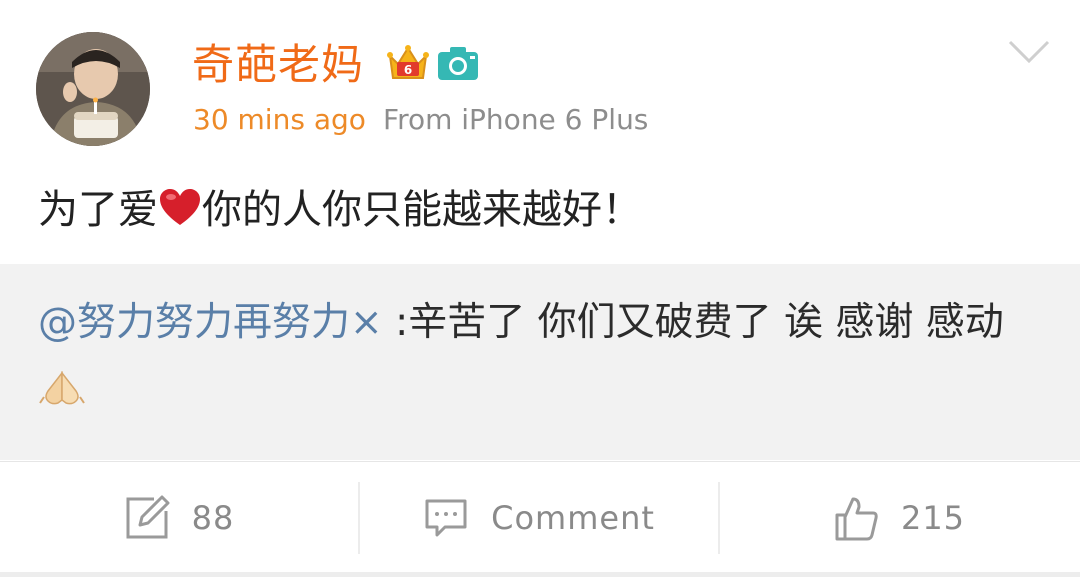  I want to click on camera-icon, so click(458, 64).